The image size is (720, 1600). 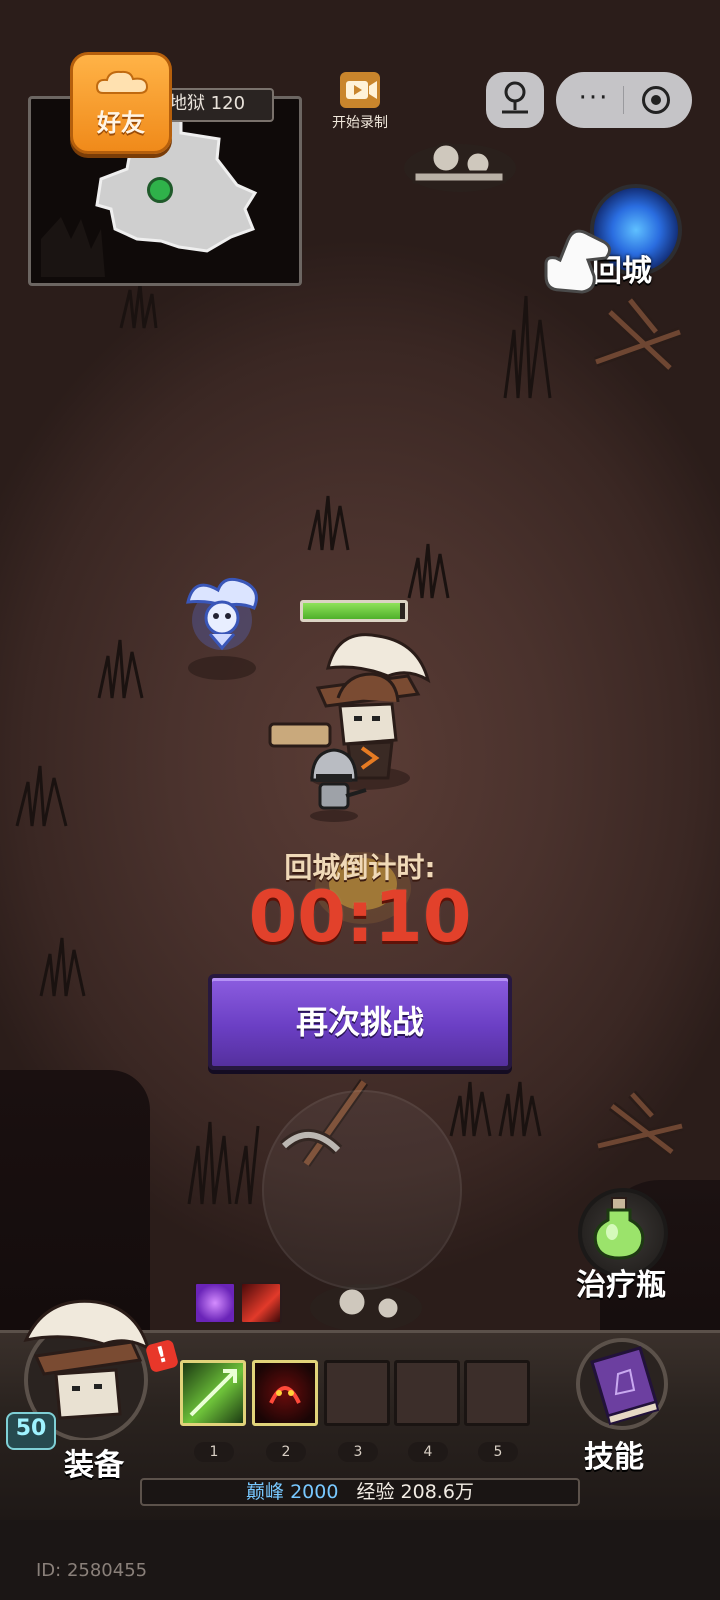 I want to click on peak-level-text: 巅峰 2000, so click(x=292, y=1492).